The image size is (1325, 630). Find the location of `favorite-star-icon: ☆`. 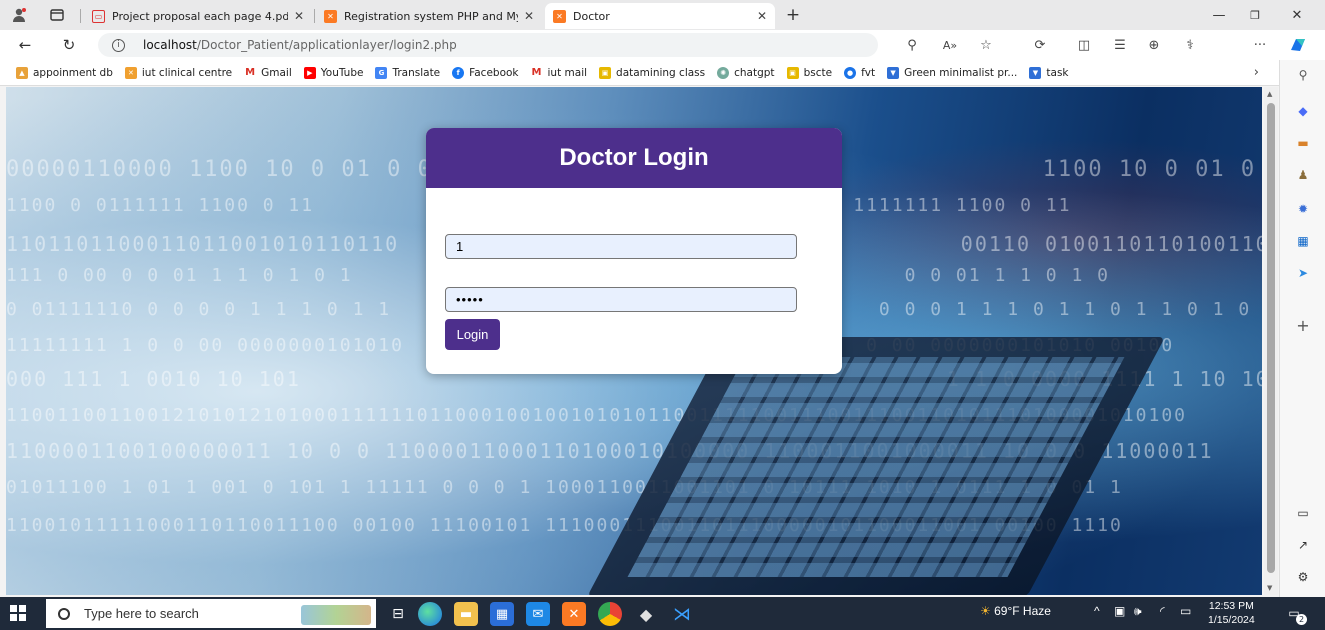

favorite-star-icon: ☆ is located at coordinates (986, 45).